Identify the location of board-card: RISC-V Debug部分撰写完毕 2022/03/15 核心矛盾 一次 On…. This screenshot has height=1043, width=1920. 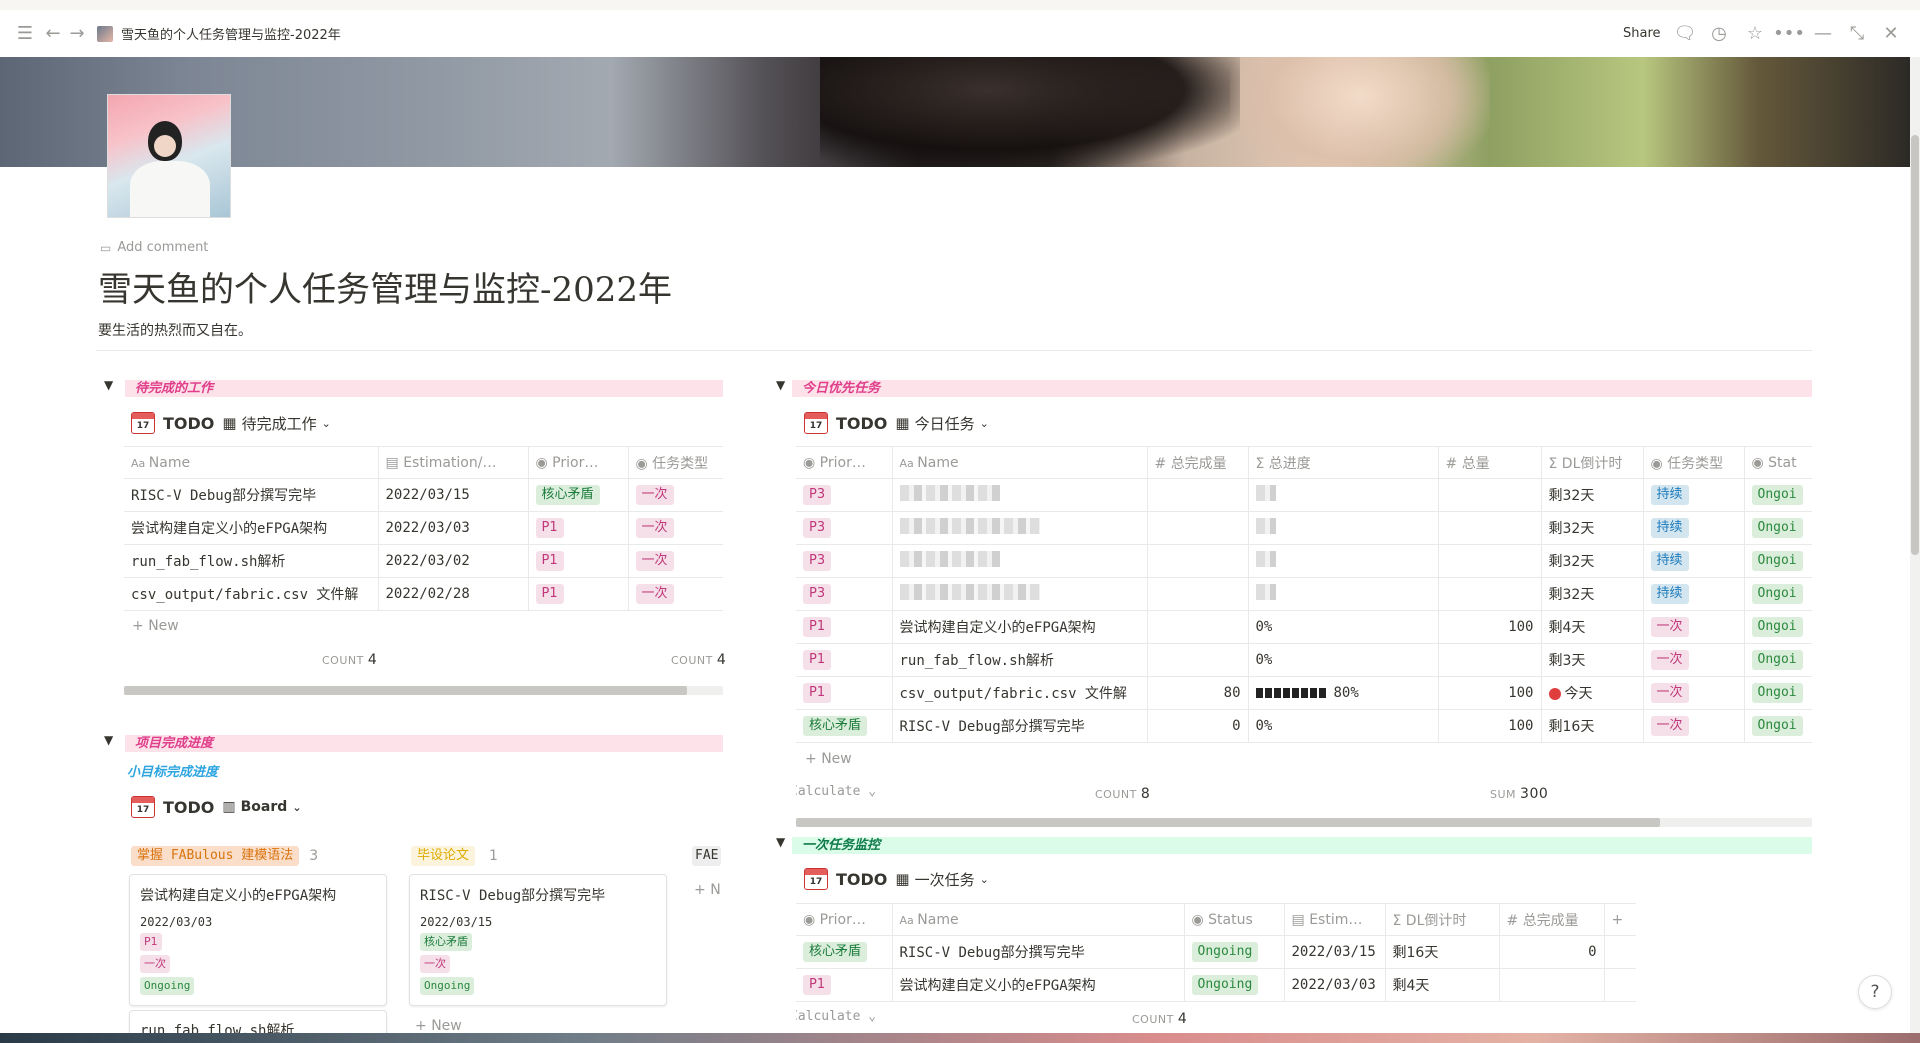
(538, 940).